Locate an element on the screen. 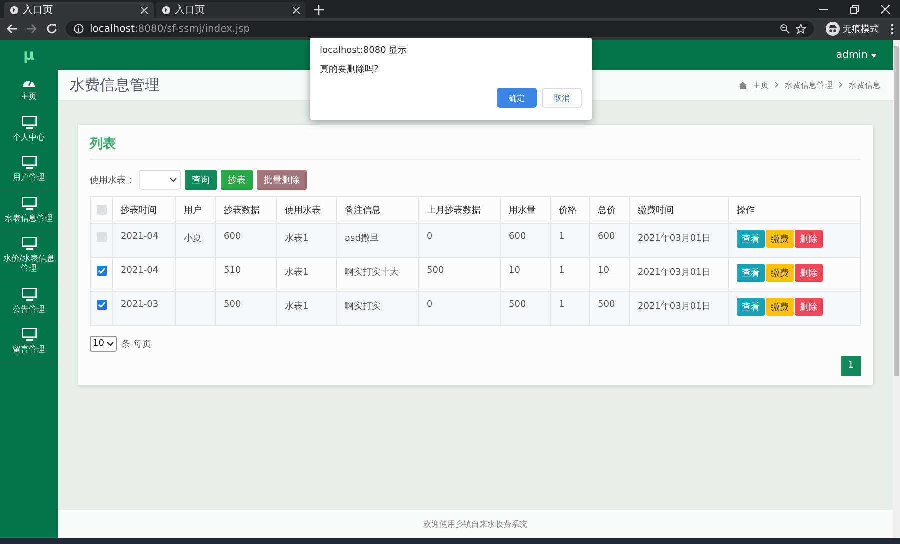 The width and height of the screenshot is (900, 544). address-bar: localhost:8080/sf-ssmj/index.jsp is located at coordinates (440, 29).